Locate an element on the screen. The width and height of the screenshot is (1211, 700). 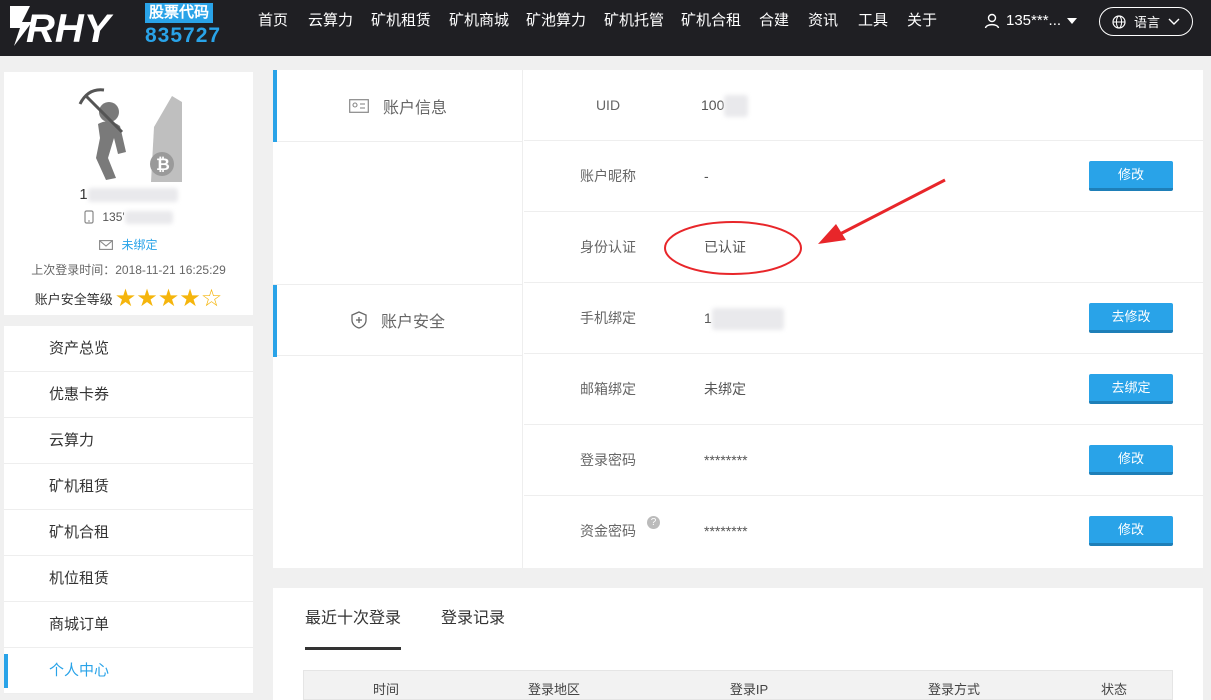
section-account-info-label: 账户信息 is located at coordinates (414, 108).